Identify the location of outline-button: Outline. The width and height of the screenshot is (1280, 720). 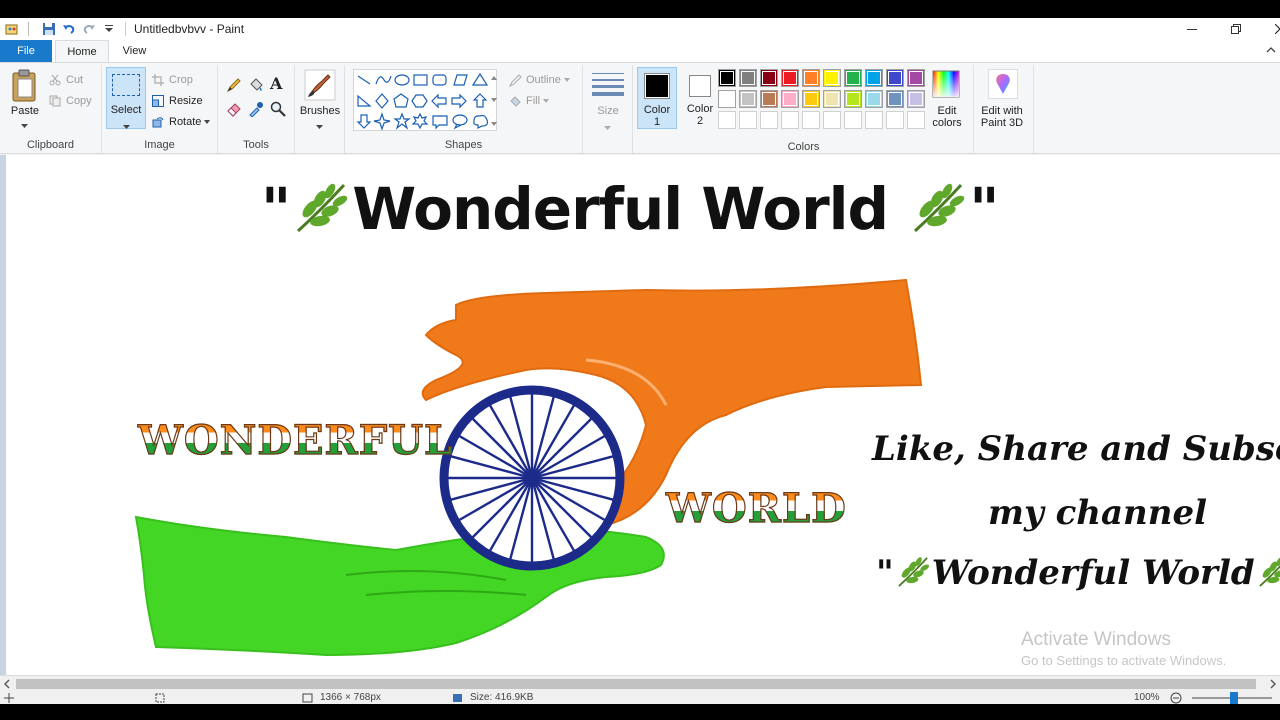
(539, 80).